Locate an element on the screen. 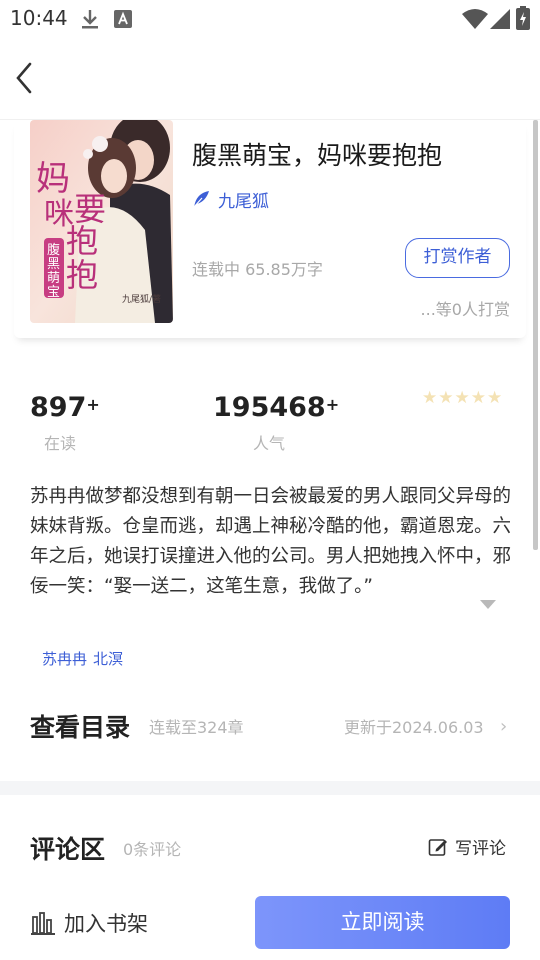 The height and width of the screenshot is (960, 540). svg-text: 黑 is located at coordinates (53, 264).